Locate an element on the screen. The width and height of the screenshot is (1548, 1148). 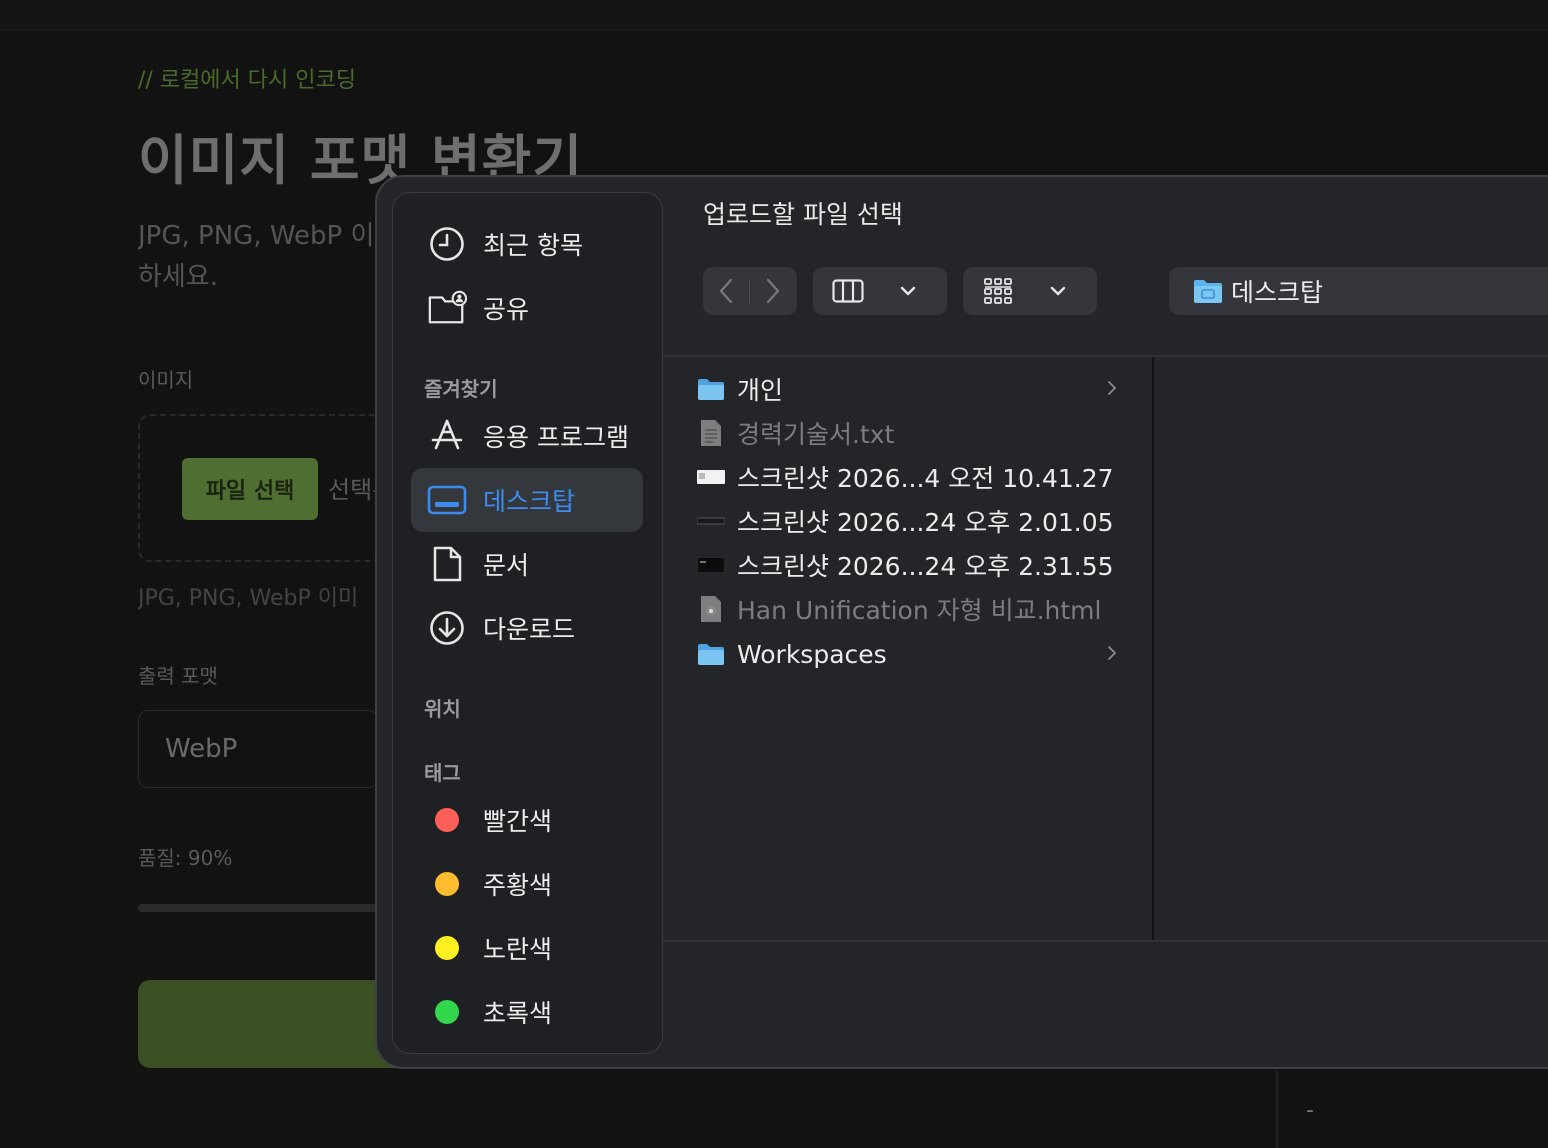
desktop-icon is located at coordinates (447, 500).